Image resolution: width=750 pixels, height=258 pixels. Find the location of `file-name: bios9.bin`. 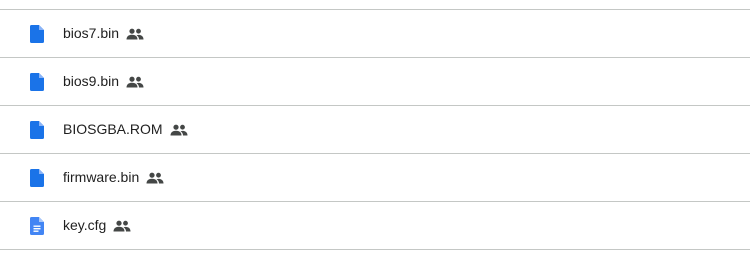

file-name: bios9.bin is located at coordinates (103, 81).